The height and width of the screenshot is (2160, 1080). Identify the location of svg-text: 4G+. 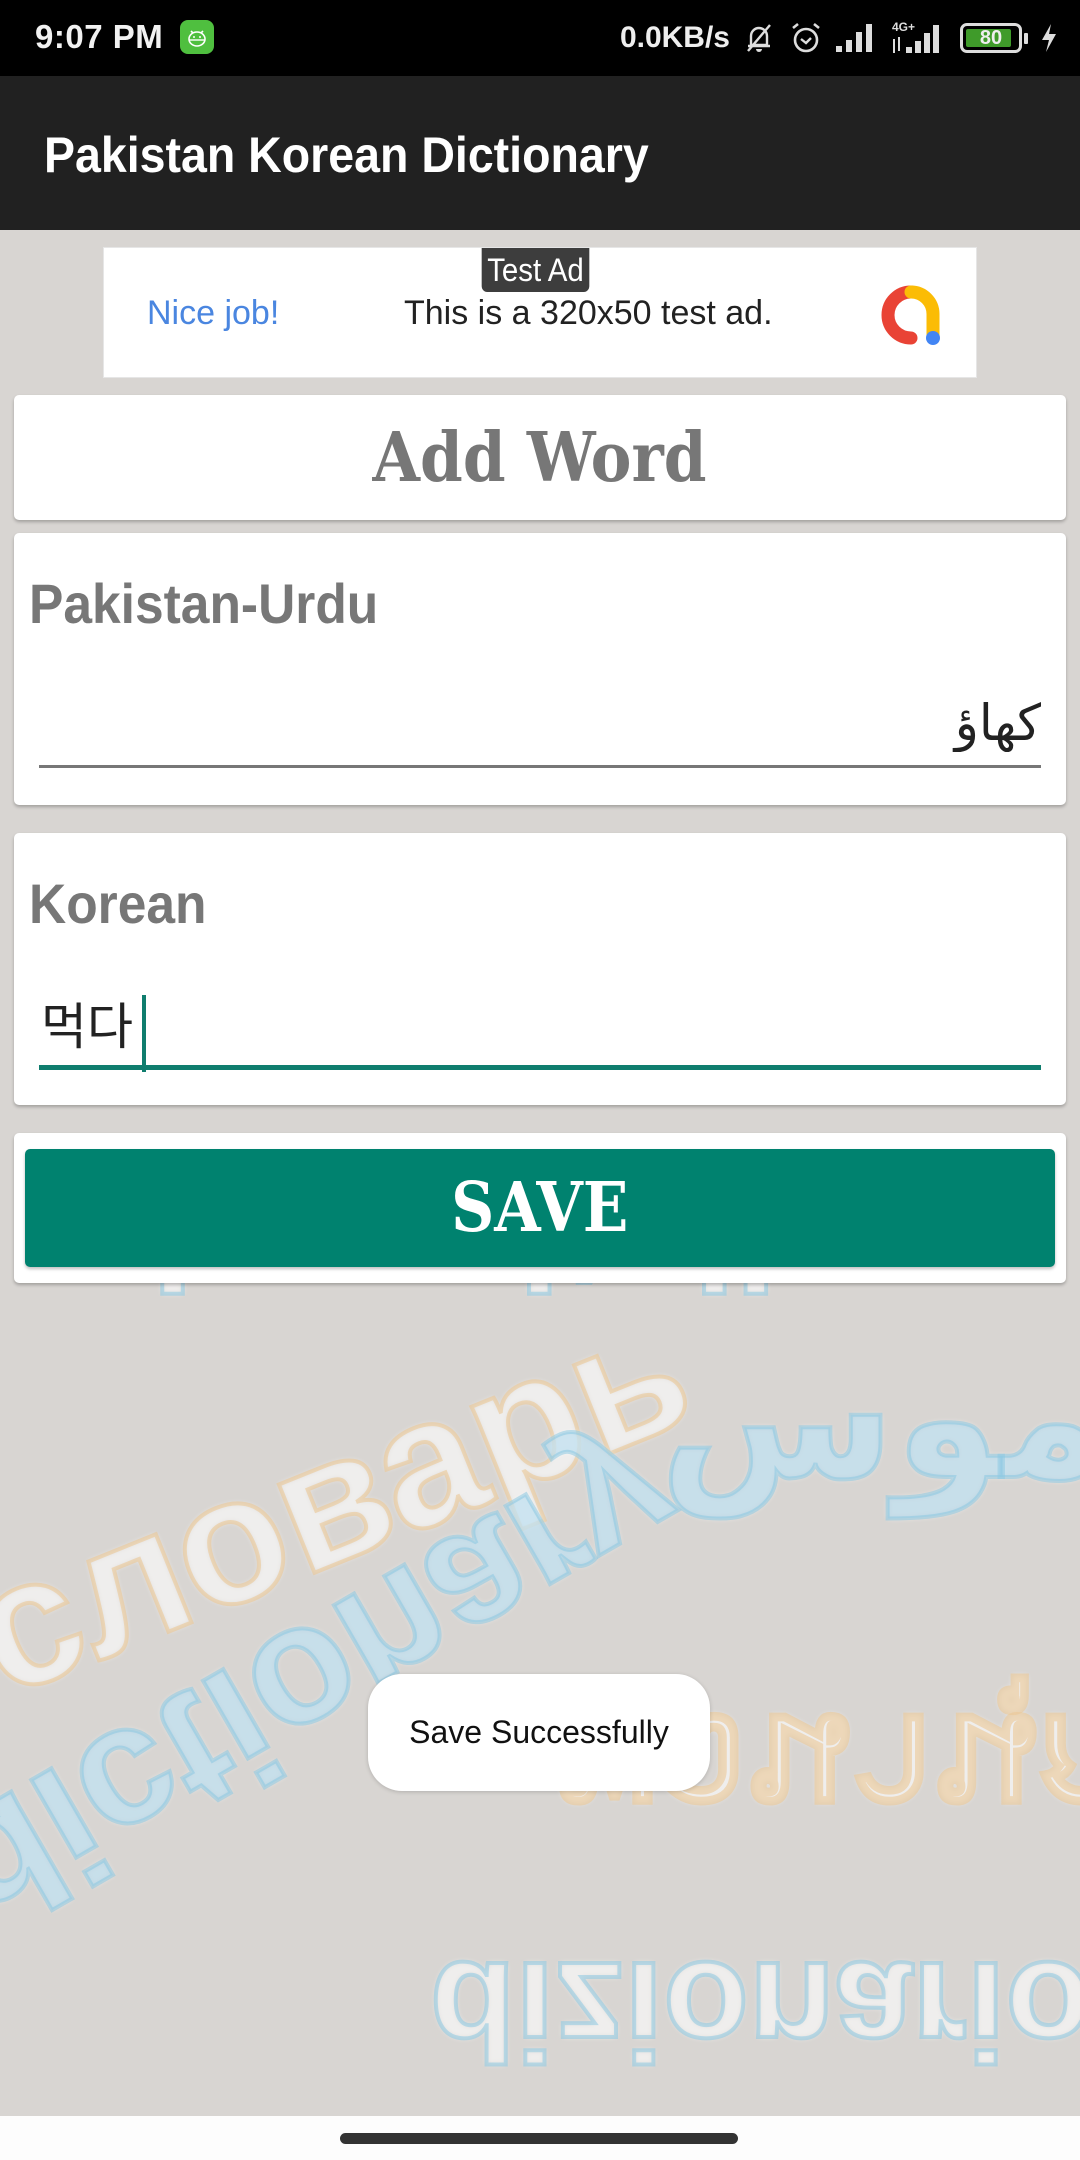
(903, 27).